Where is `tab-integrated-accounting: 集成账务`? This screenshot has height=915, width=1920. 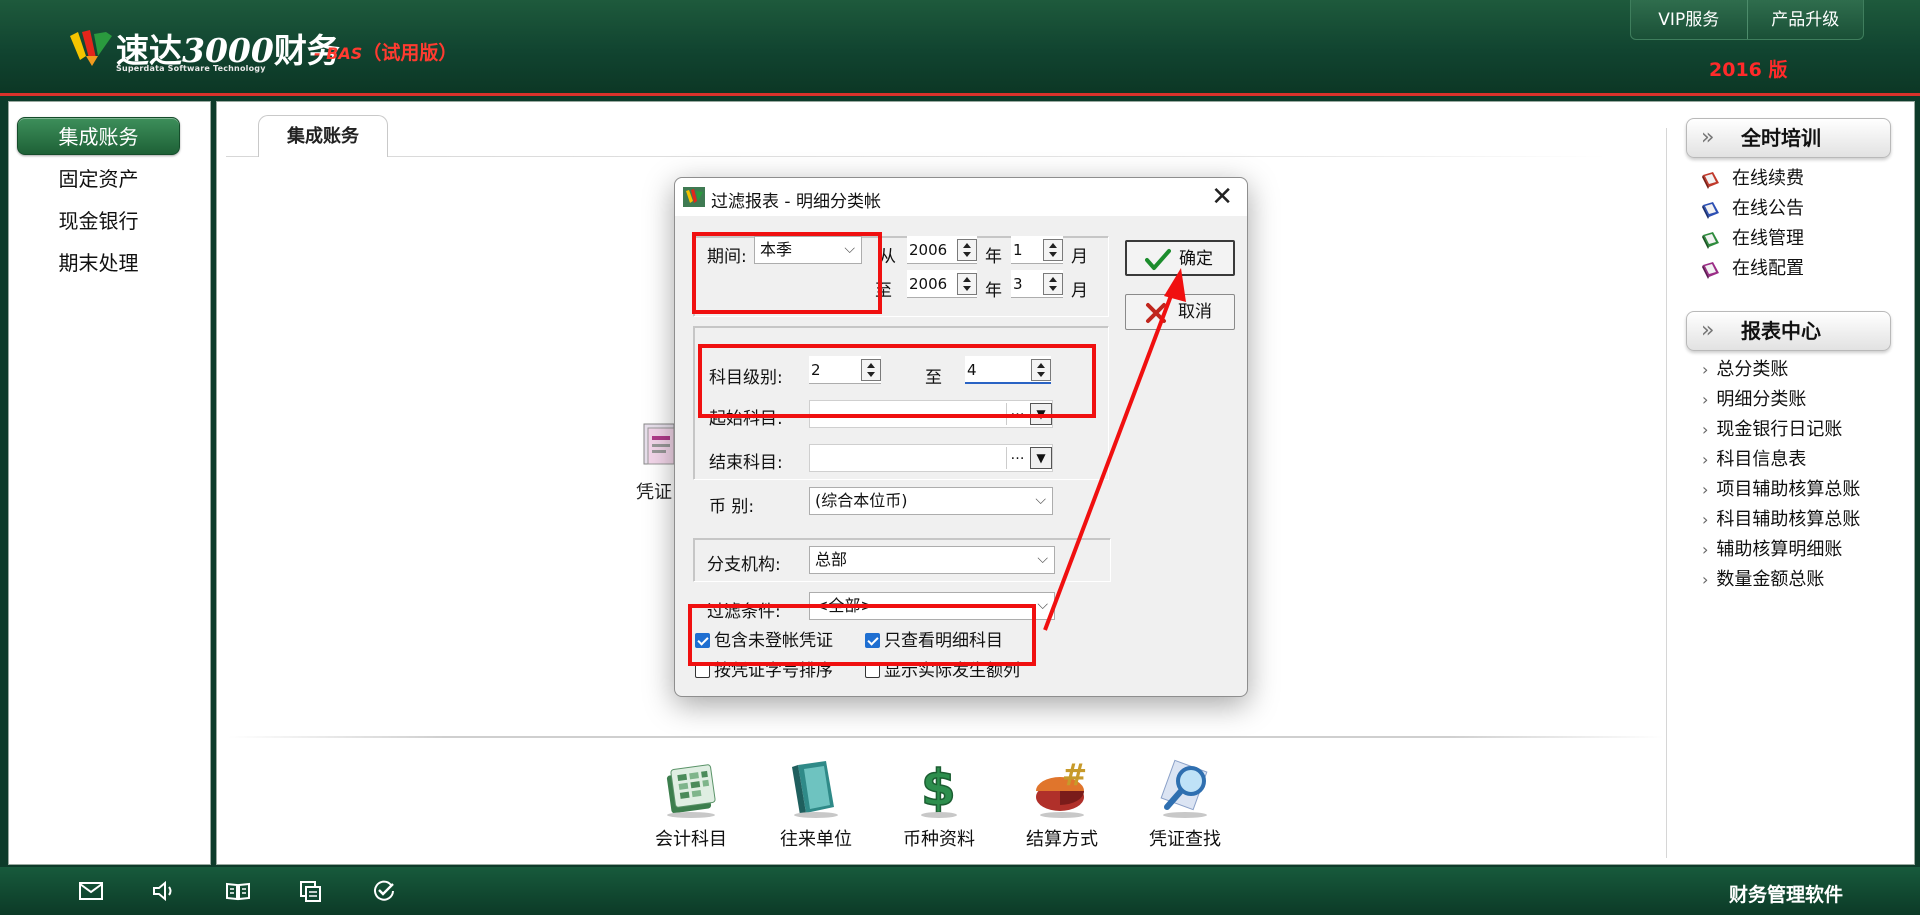
tab-integrated-accounting: 集成账务 is located at coordinates (323, 136).